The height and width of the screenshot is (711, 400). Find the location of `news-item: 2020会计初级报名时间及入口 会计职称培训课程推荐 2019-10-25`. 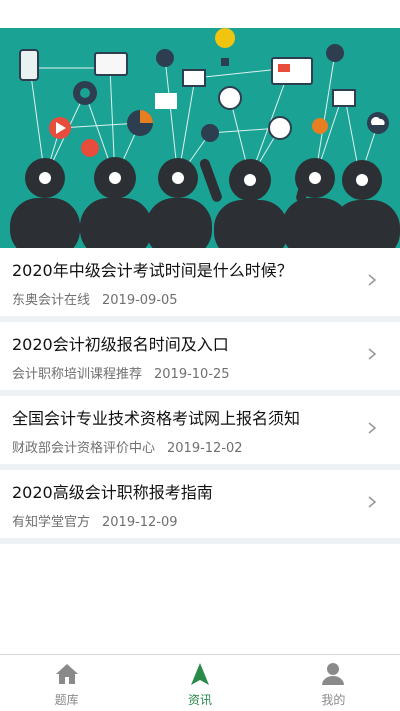

news-item: 2020会计初级报名时间及入口 会计职称培训课程推荐 2019-10-25 is located at coordinates (200, 356).